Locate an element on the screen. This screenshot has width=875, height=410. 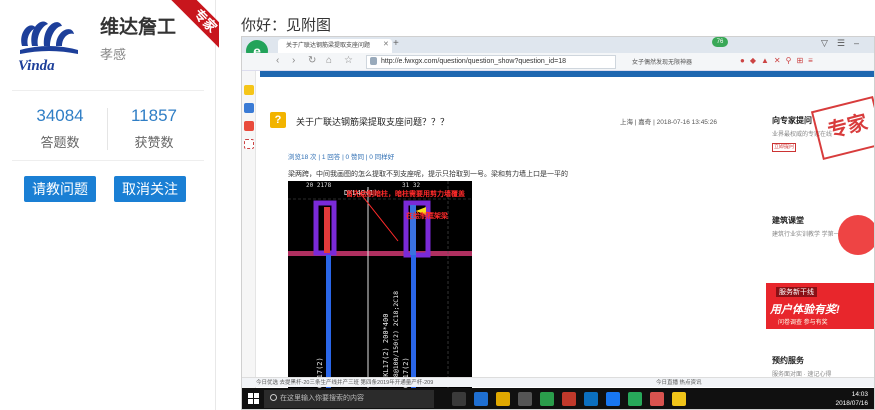
status-live: 今日直播 热点资讯 is located at coordinates (679, 382).